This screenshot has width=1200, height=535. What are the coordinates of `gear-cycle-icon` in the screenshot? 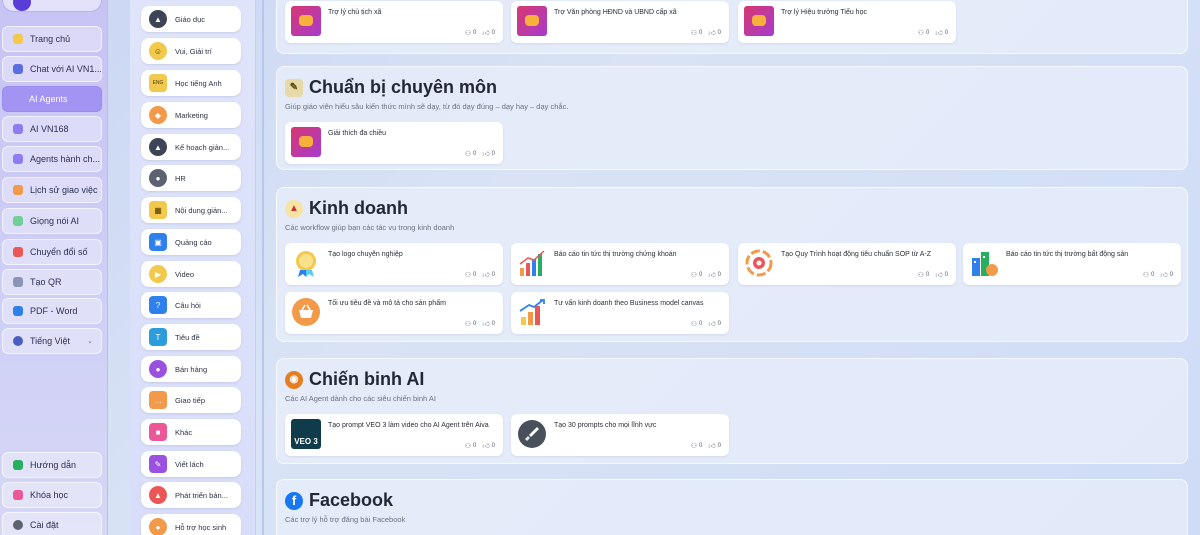 It's located at (759, 263).